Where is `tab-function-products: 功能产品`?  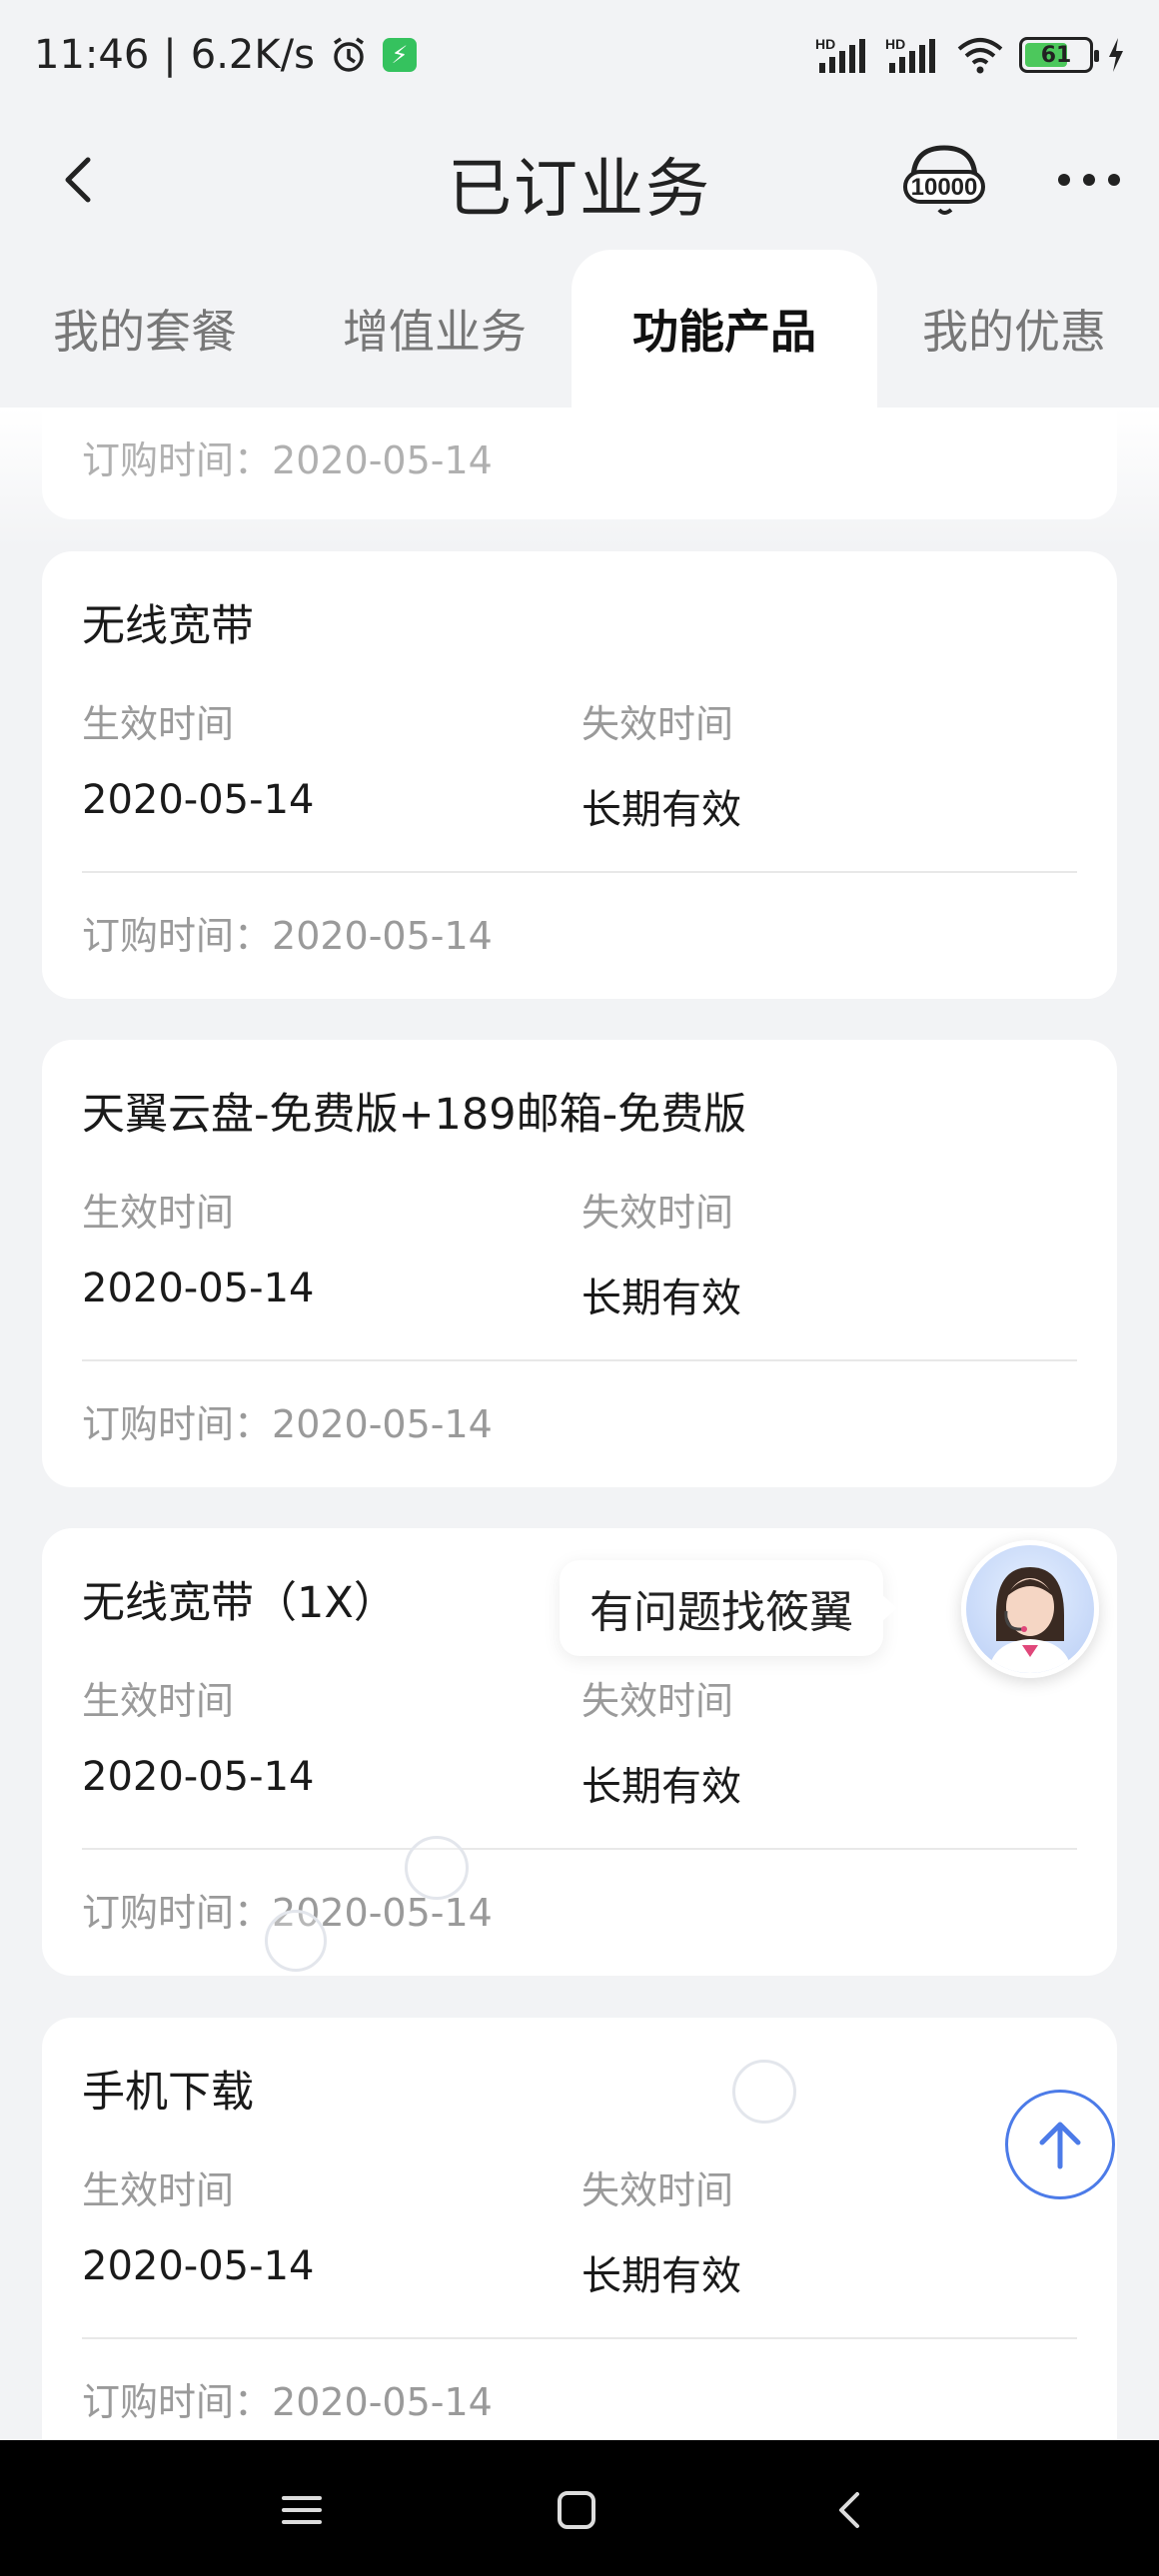
tab-function-products: 功能产品 is located at coordinates (724, 329).